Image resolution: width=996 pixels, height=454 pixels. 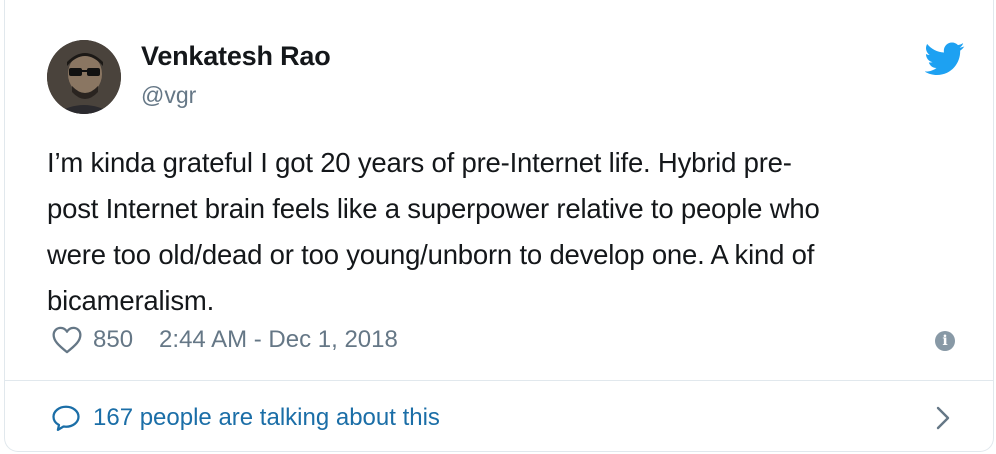 I want to click on like-count: 850, so click(x=113, y=340).